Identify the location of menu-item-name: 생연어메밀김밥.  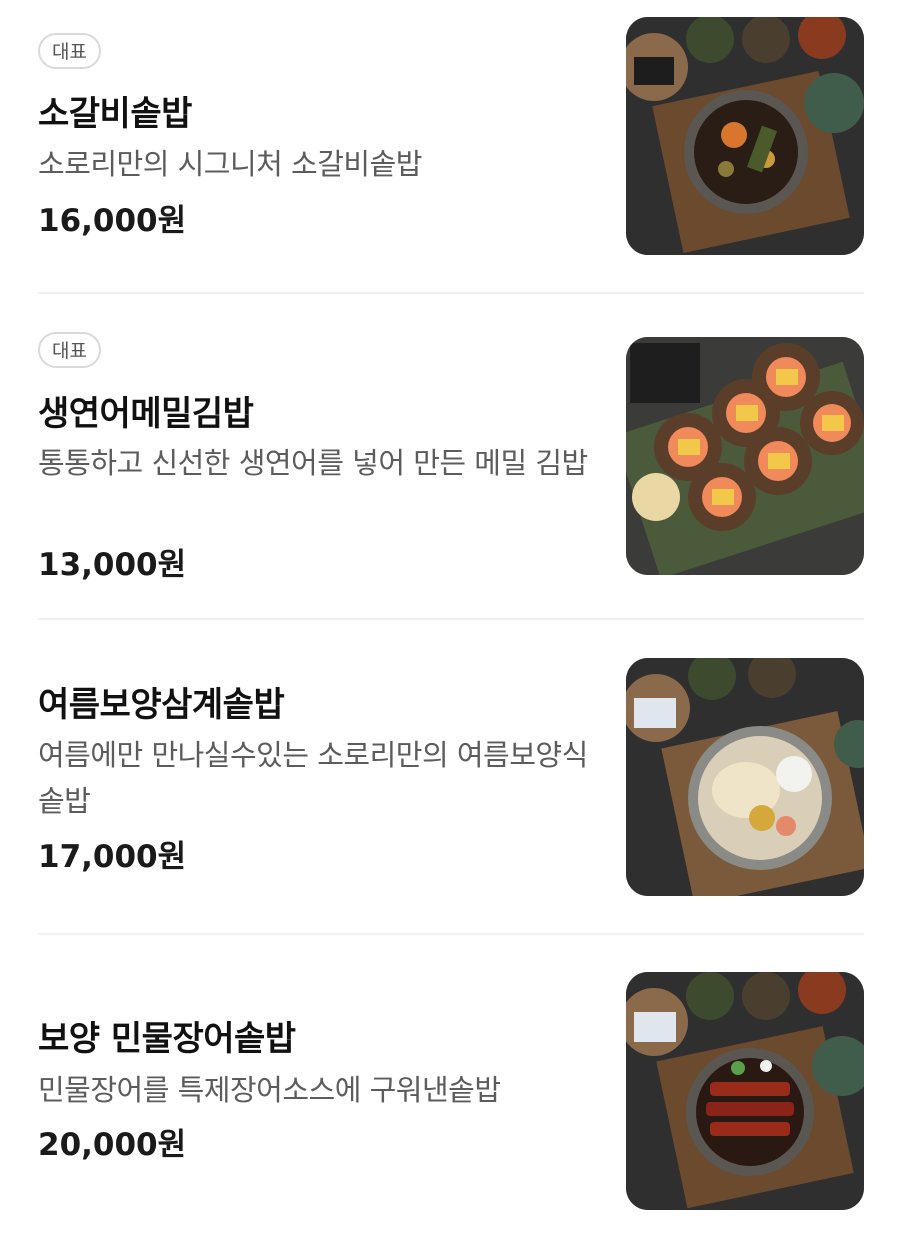
(146, 414).